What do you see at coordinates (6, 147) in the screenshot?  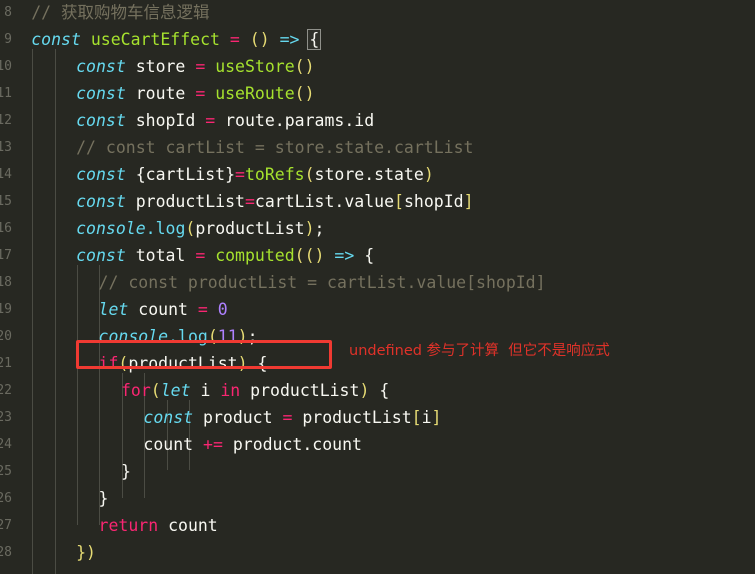 I see `line-number: 13` at bounding box center [6, 147].